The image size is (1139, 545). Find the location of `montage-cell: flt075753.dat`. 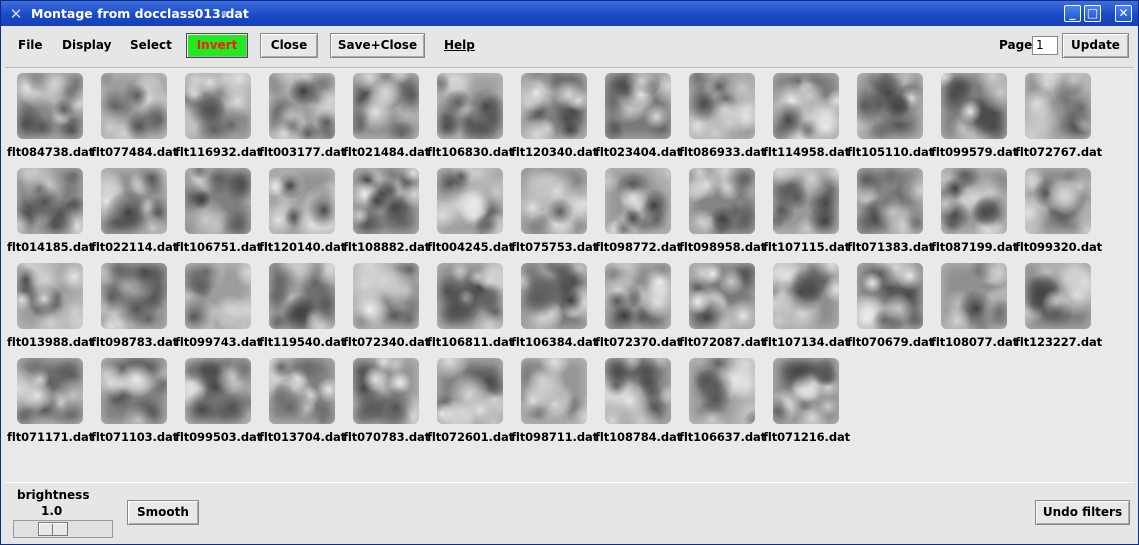

montage-cell: flt075753.dat is located at coordinates (554, 211).